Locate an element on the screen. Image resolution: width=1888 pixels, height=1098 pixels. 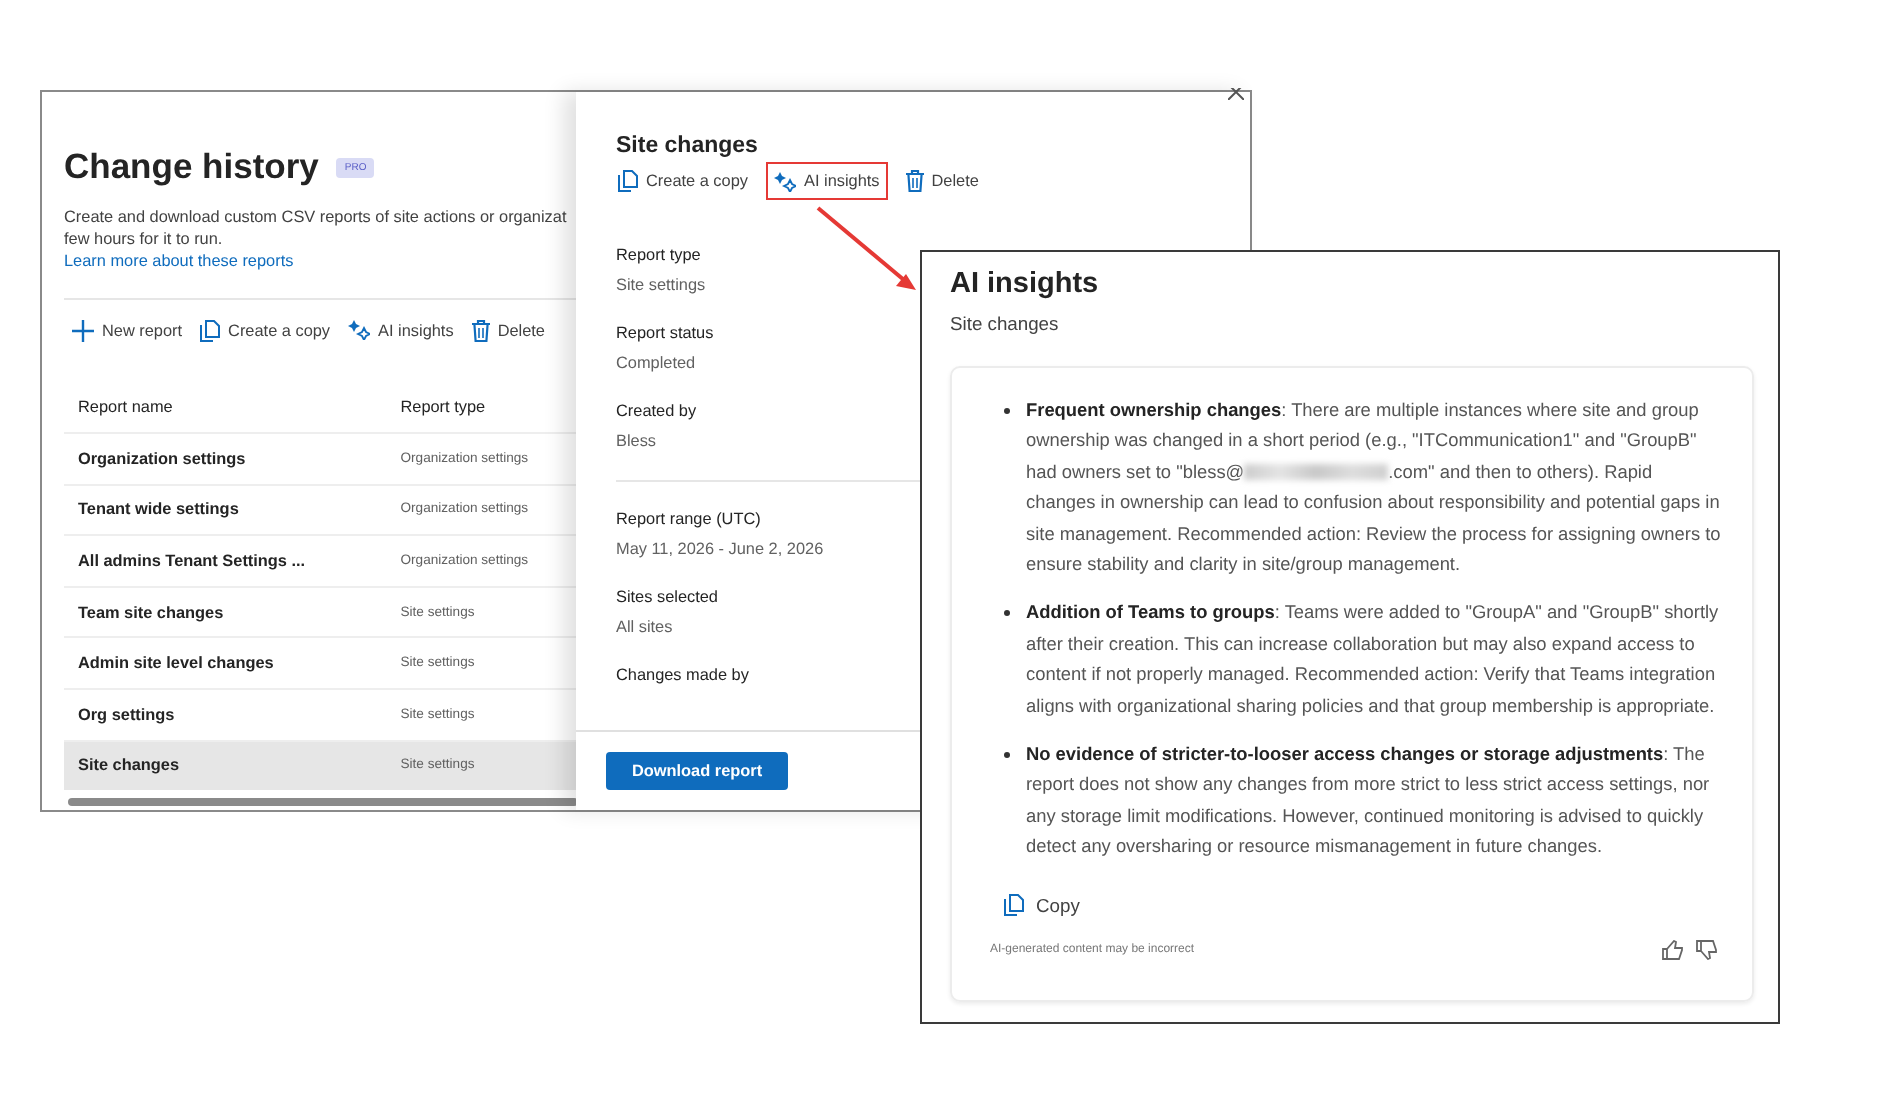
field-label: Report type is located at coordinates (658, 256).